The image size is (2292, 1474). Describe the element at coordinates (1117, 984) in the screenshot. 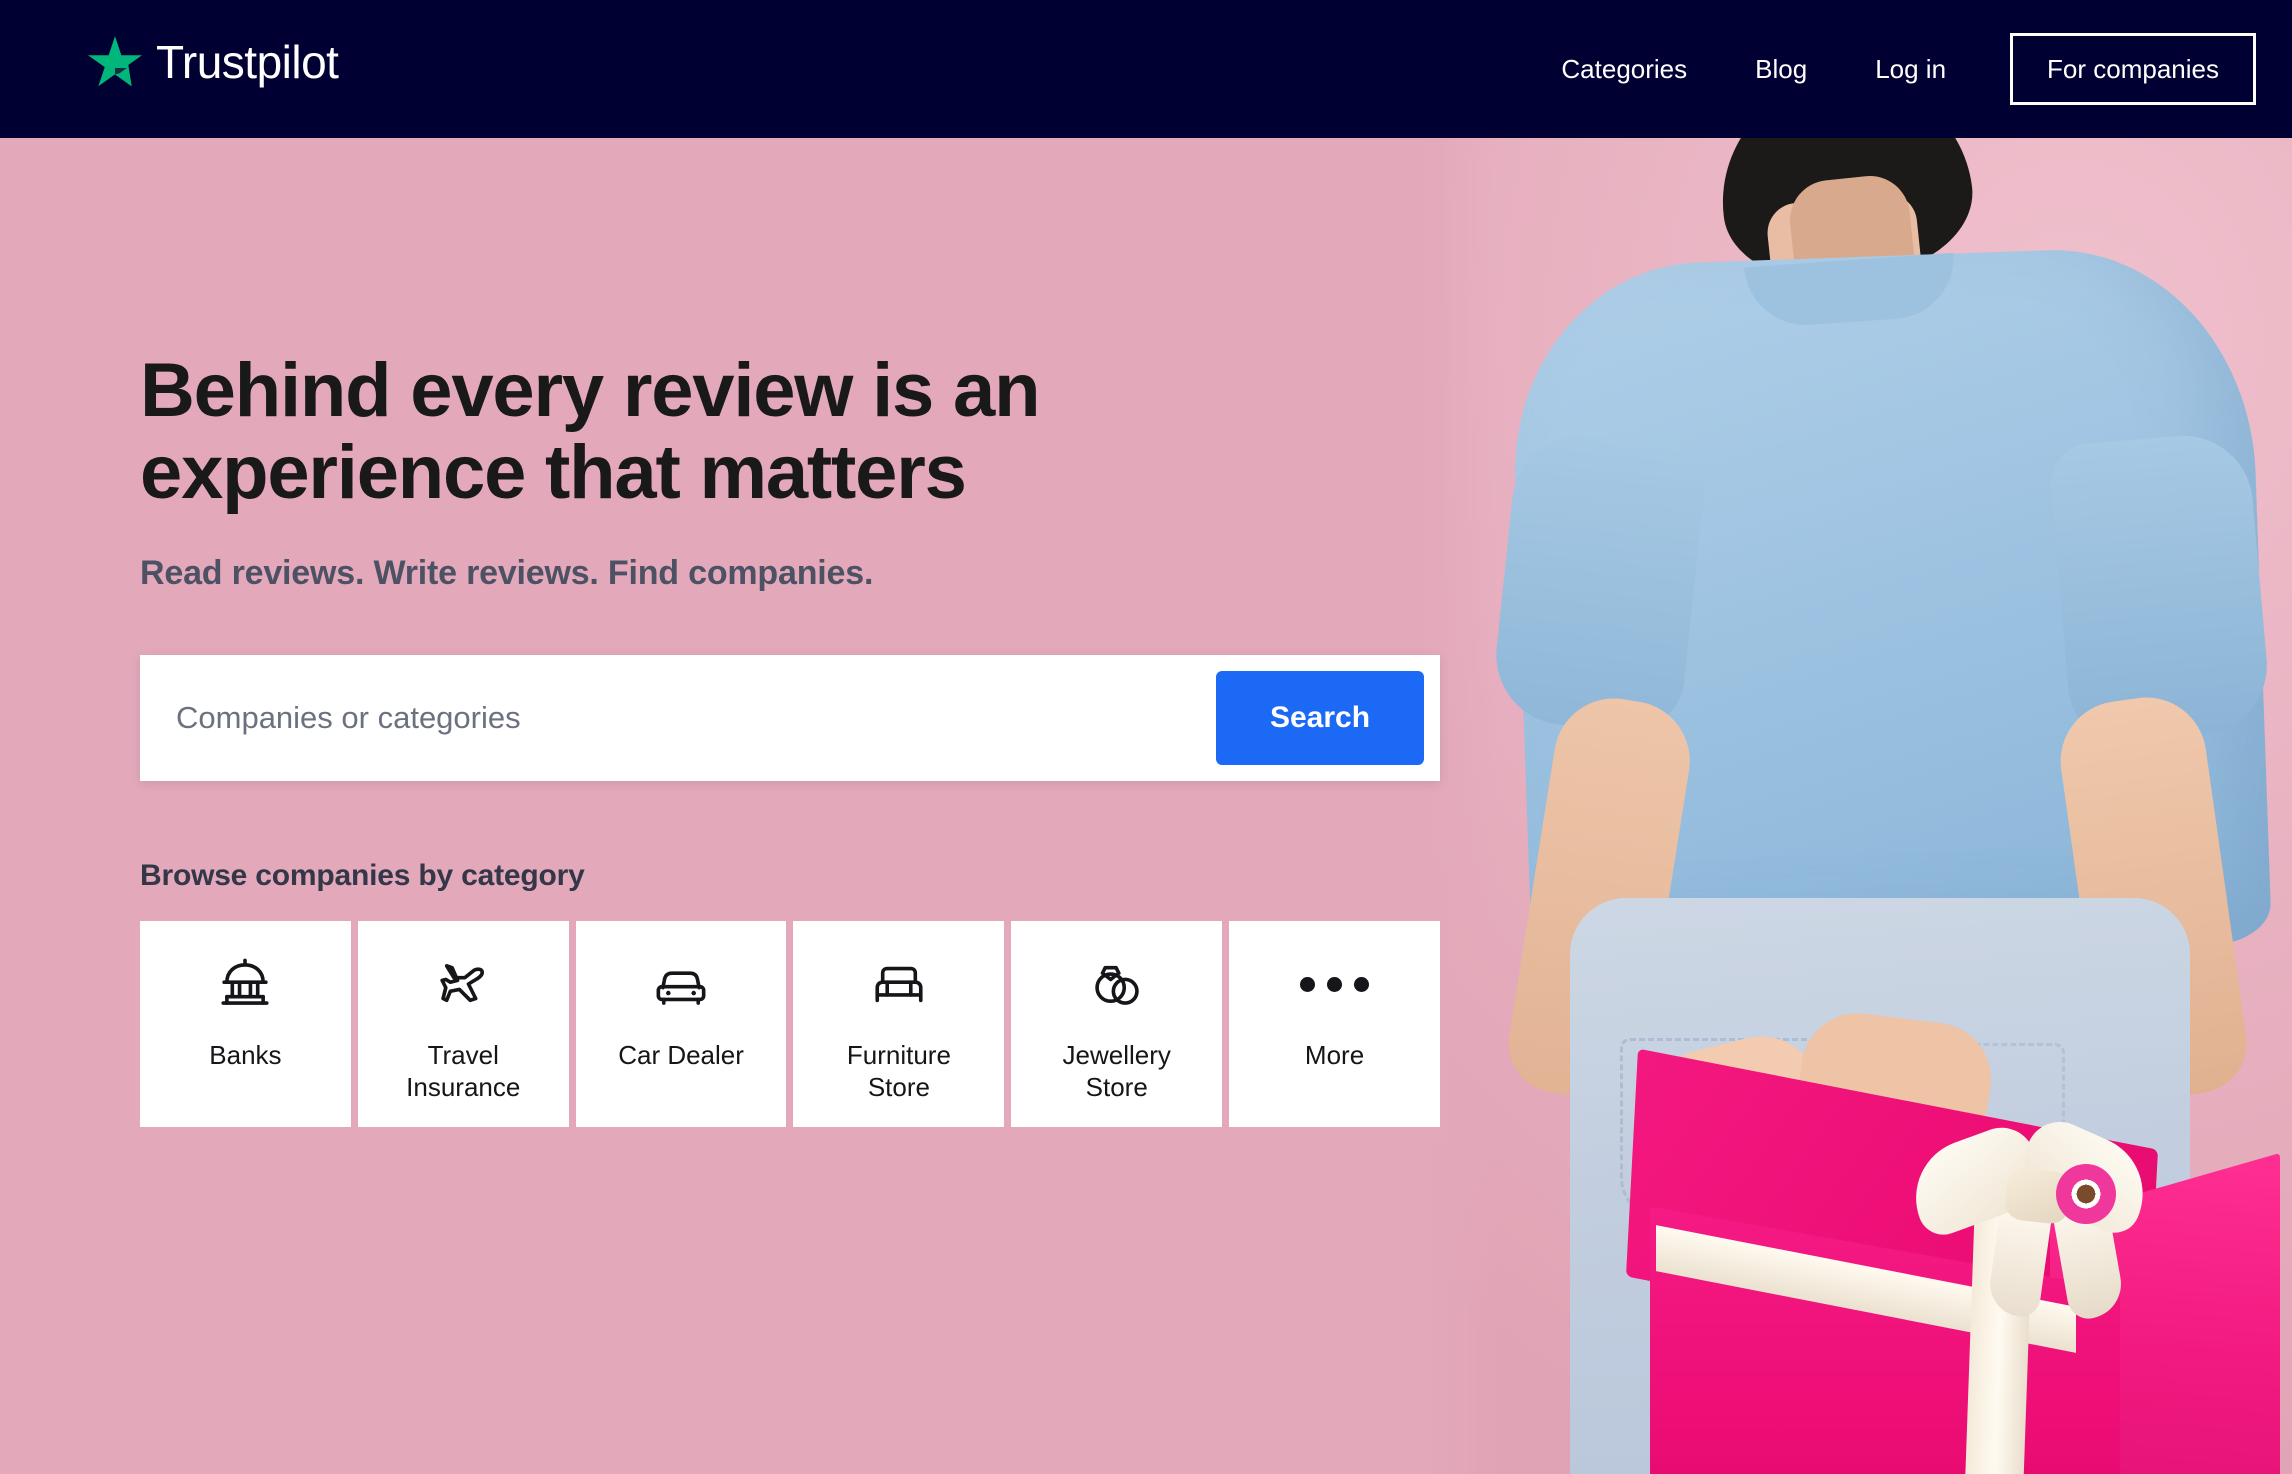

I see `rings-icon` at that location.